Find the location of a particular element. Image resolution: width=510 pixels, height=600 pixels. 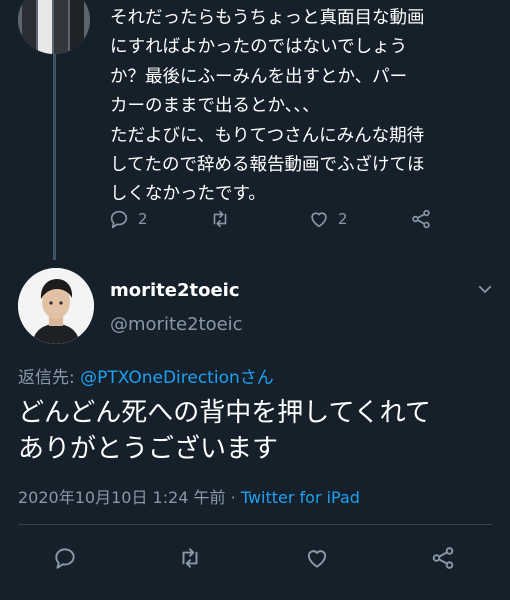

replying-label: 返信先: is located at coordinates (49, 378).